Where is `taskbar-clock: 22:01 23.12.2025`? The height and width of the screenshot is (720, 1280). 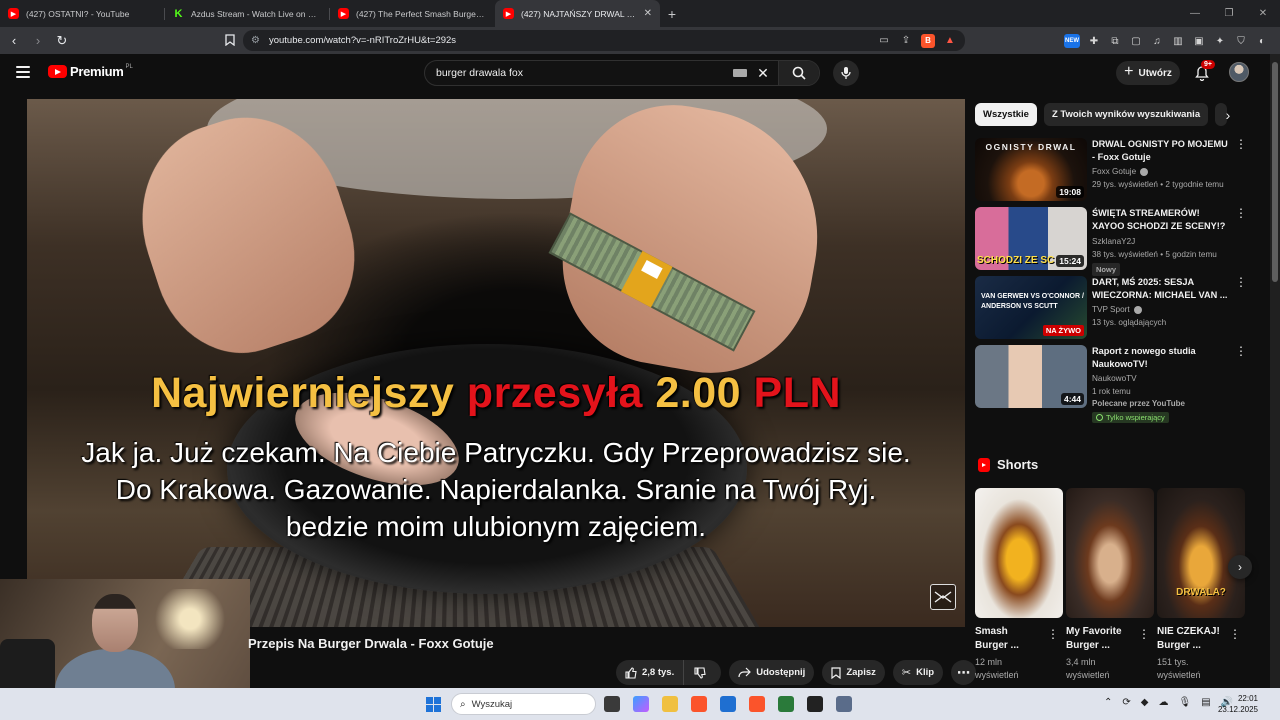
taskbar-clock: 22:01 23.12.2025 is located at coordinates (1238, 704).